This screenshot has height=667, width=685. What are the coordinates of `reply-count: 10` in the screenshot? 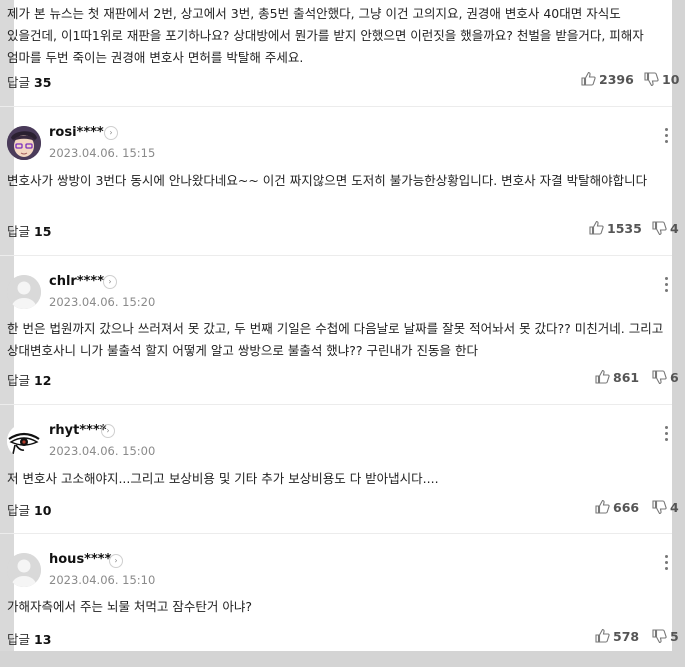 It's located at (43, 510).